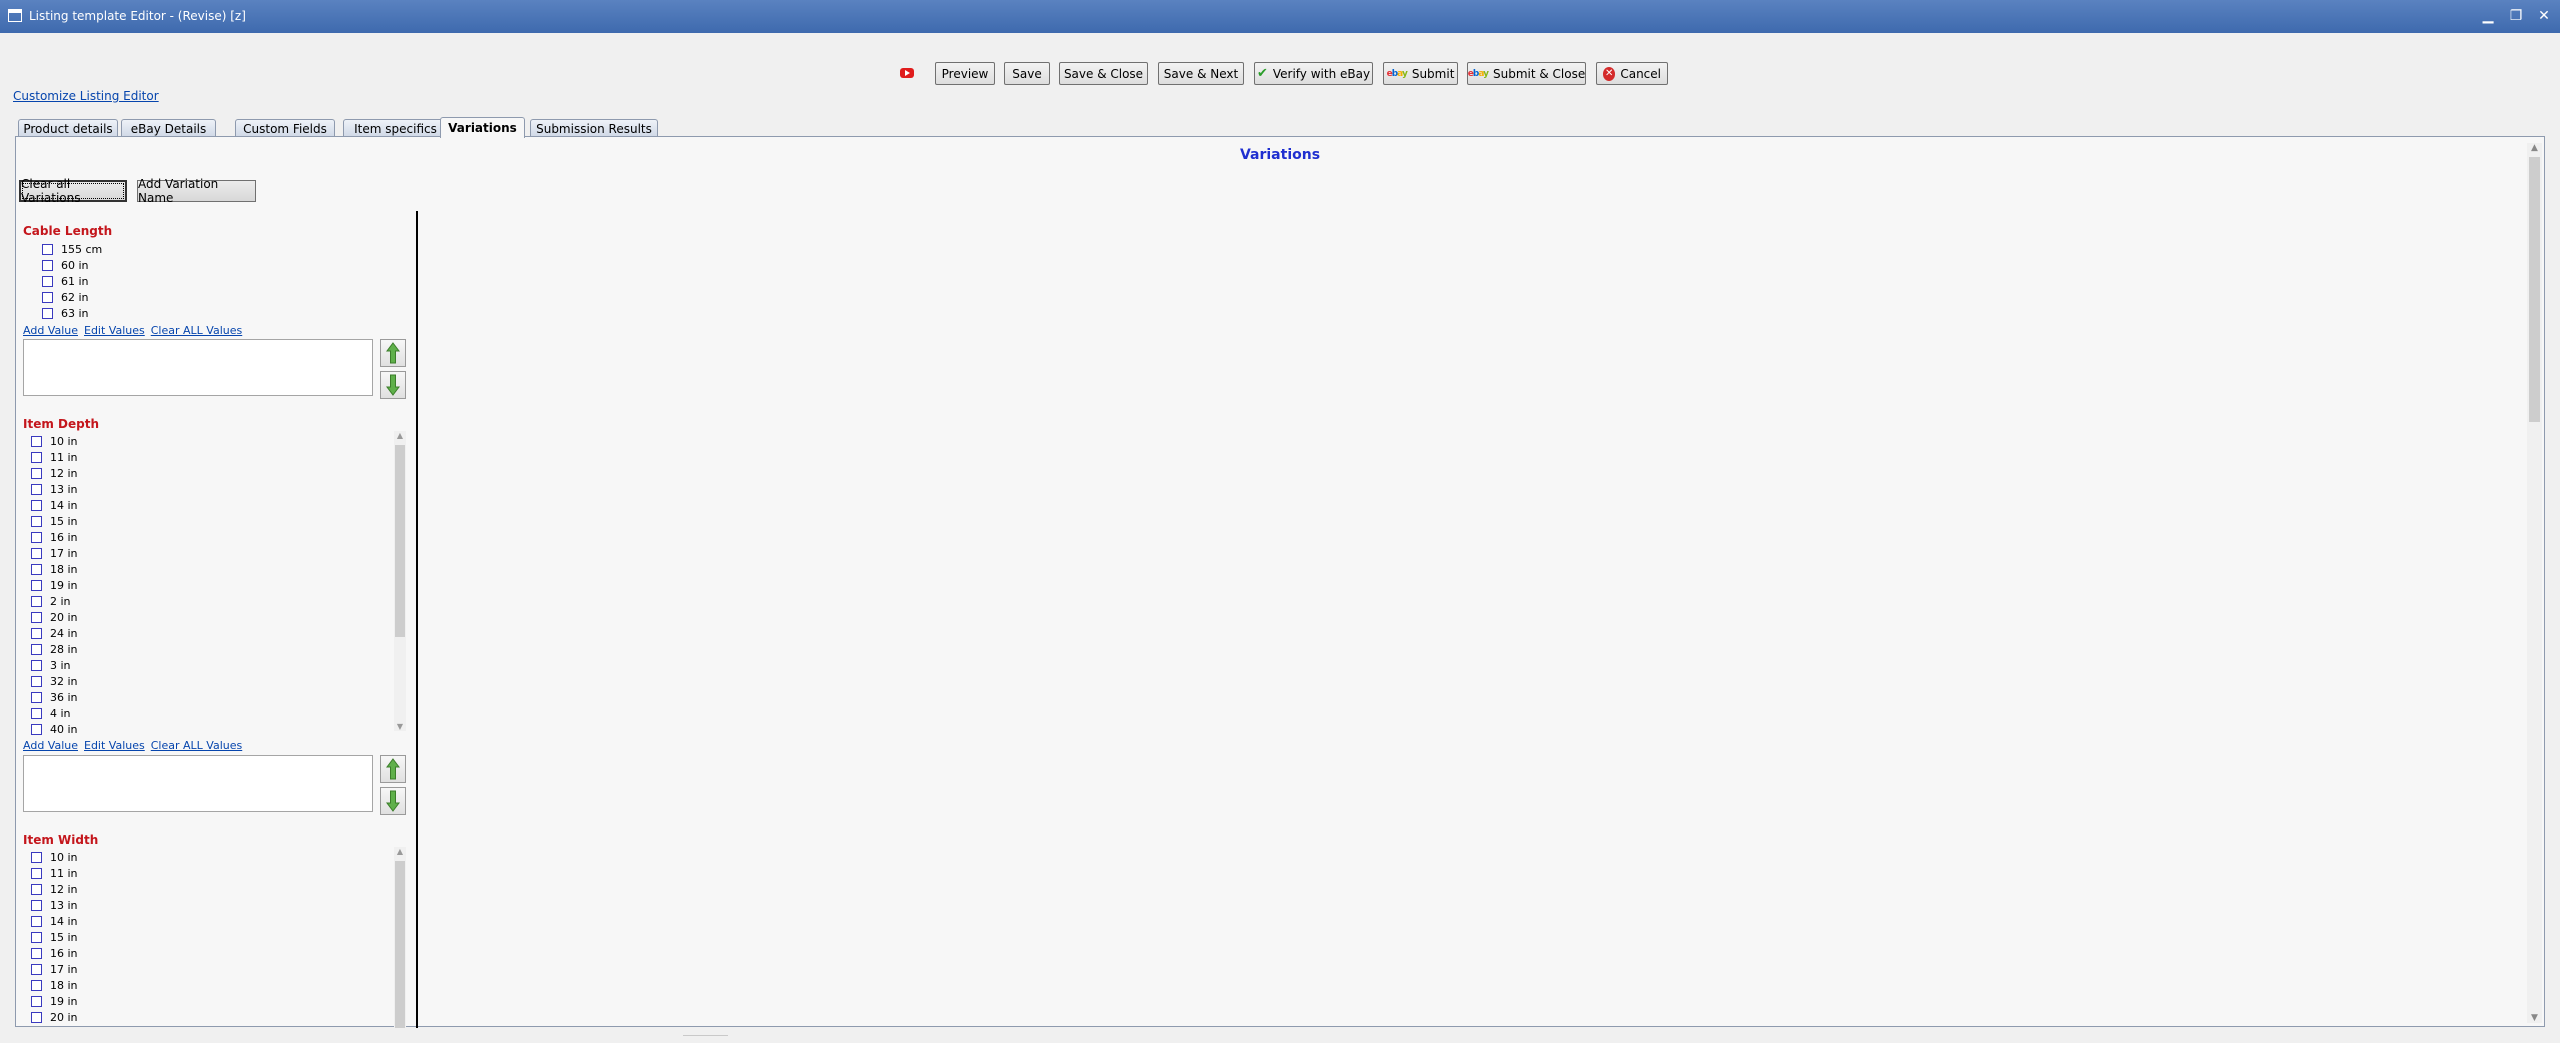  I want to click on value-row: 62 in, so click(152, 297).